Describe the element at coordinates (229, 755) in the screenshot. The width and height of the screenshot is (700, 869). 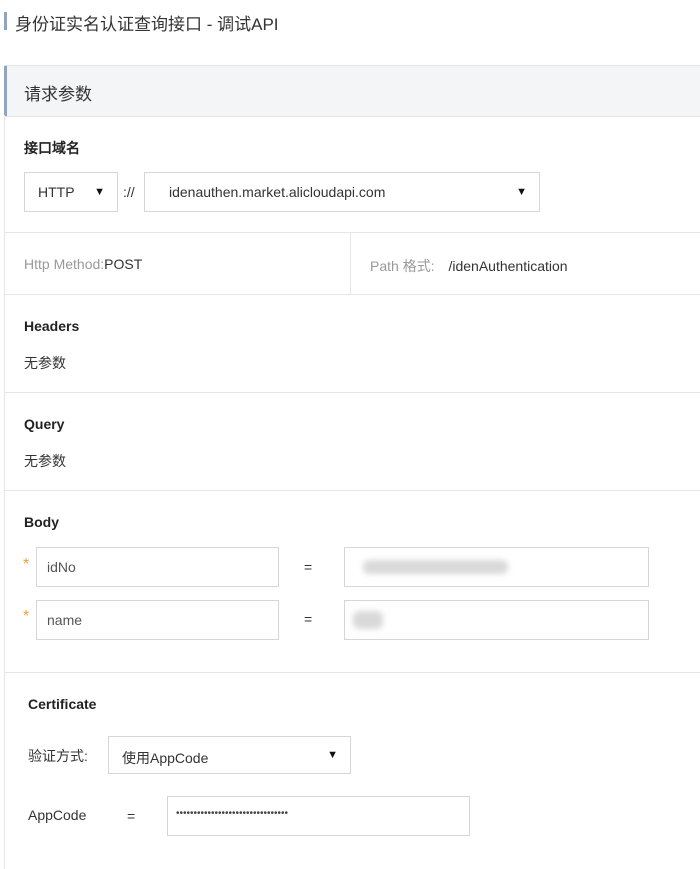
I see `auth-method-select: 使用AppCode ▼` at that location.